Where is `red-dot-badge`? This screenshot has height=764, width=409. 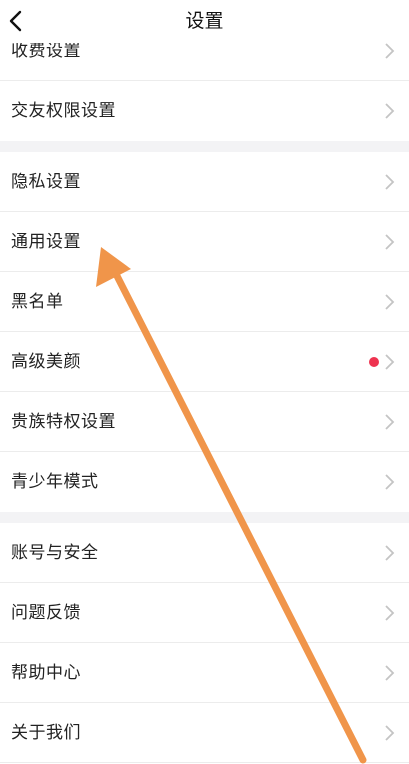
red-dot-badge is located at coordinates (374, 362).